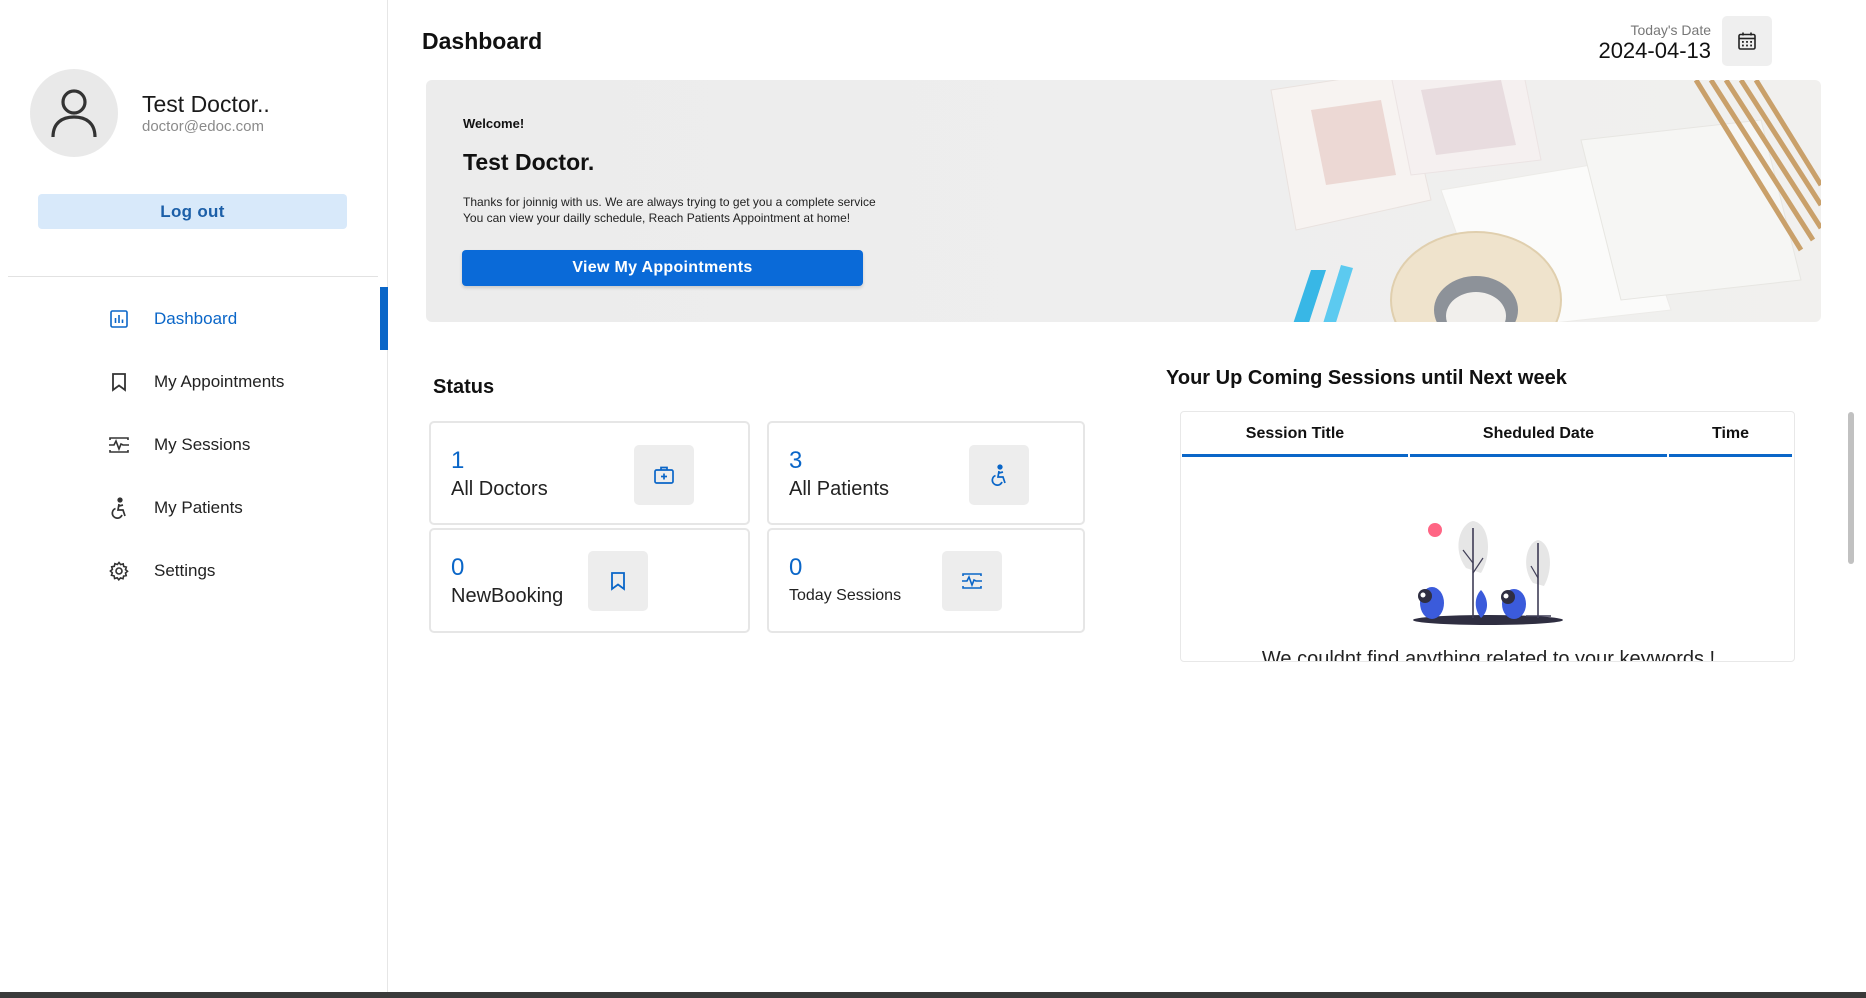 This screenshot has height=998, width=1866. I want to click on date-label: Today's Date, so click(1671, 30).